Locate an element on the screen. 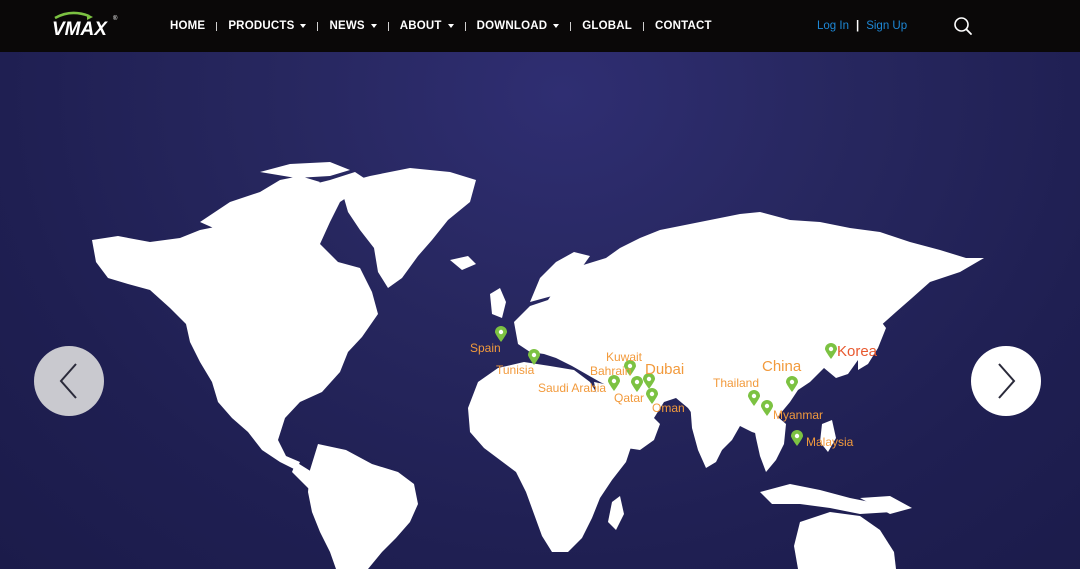 This screenshot has height=569, width=1080. nav-products-label: PRODUCTS is located at coordinates (261, 26).